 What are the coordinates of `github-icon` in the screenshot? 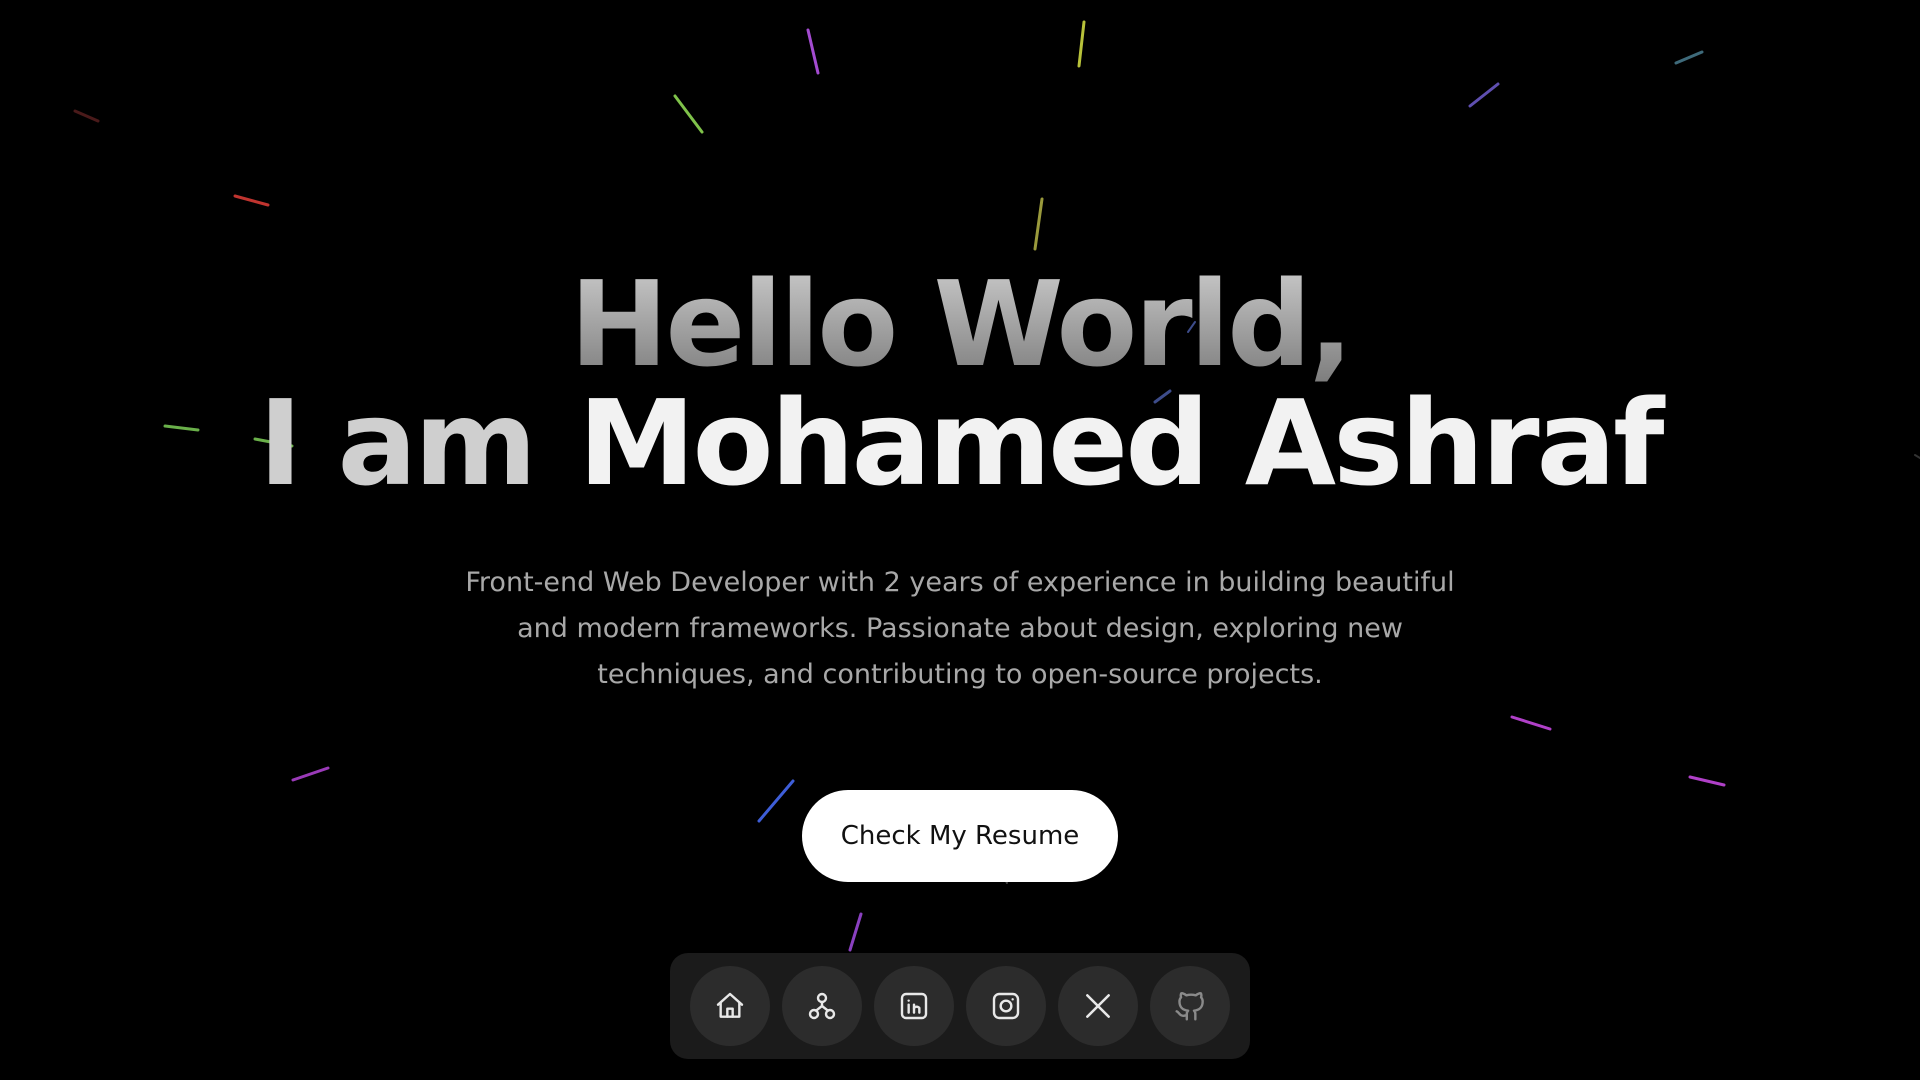 It's located at (1189, 1006).